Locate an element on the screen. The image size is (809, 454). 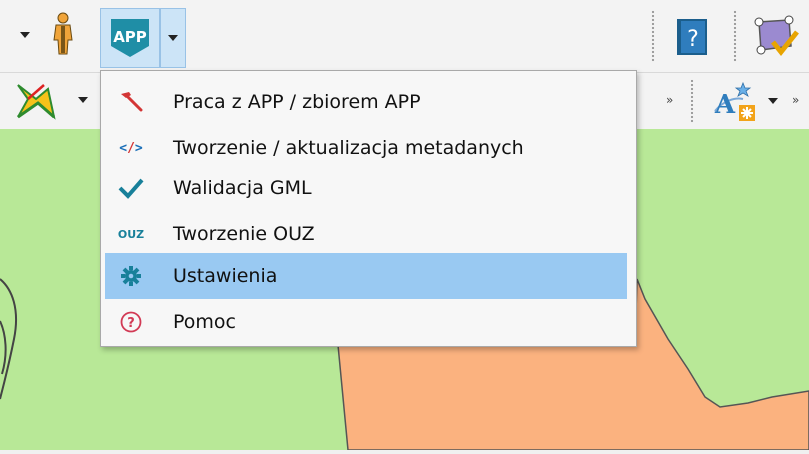
app-plugin-button: APP is located at coordinates (130, 38).